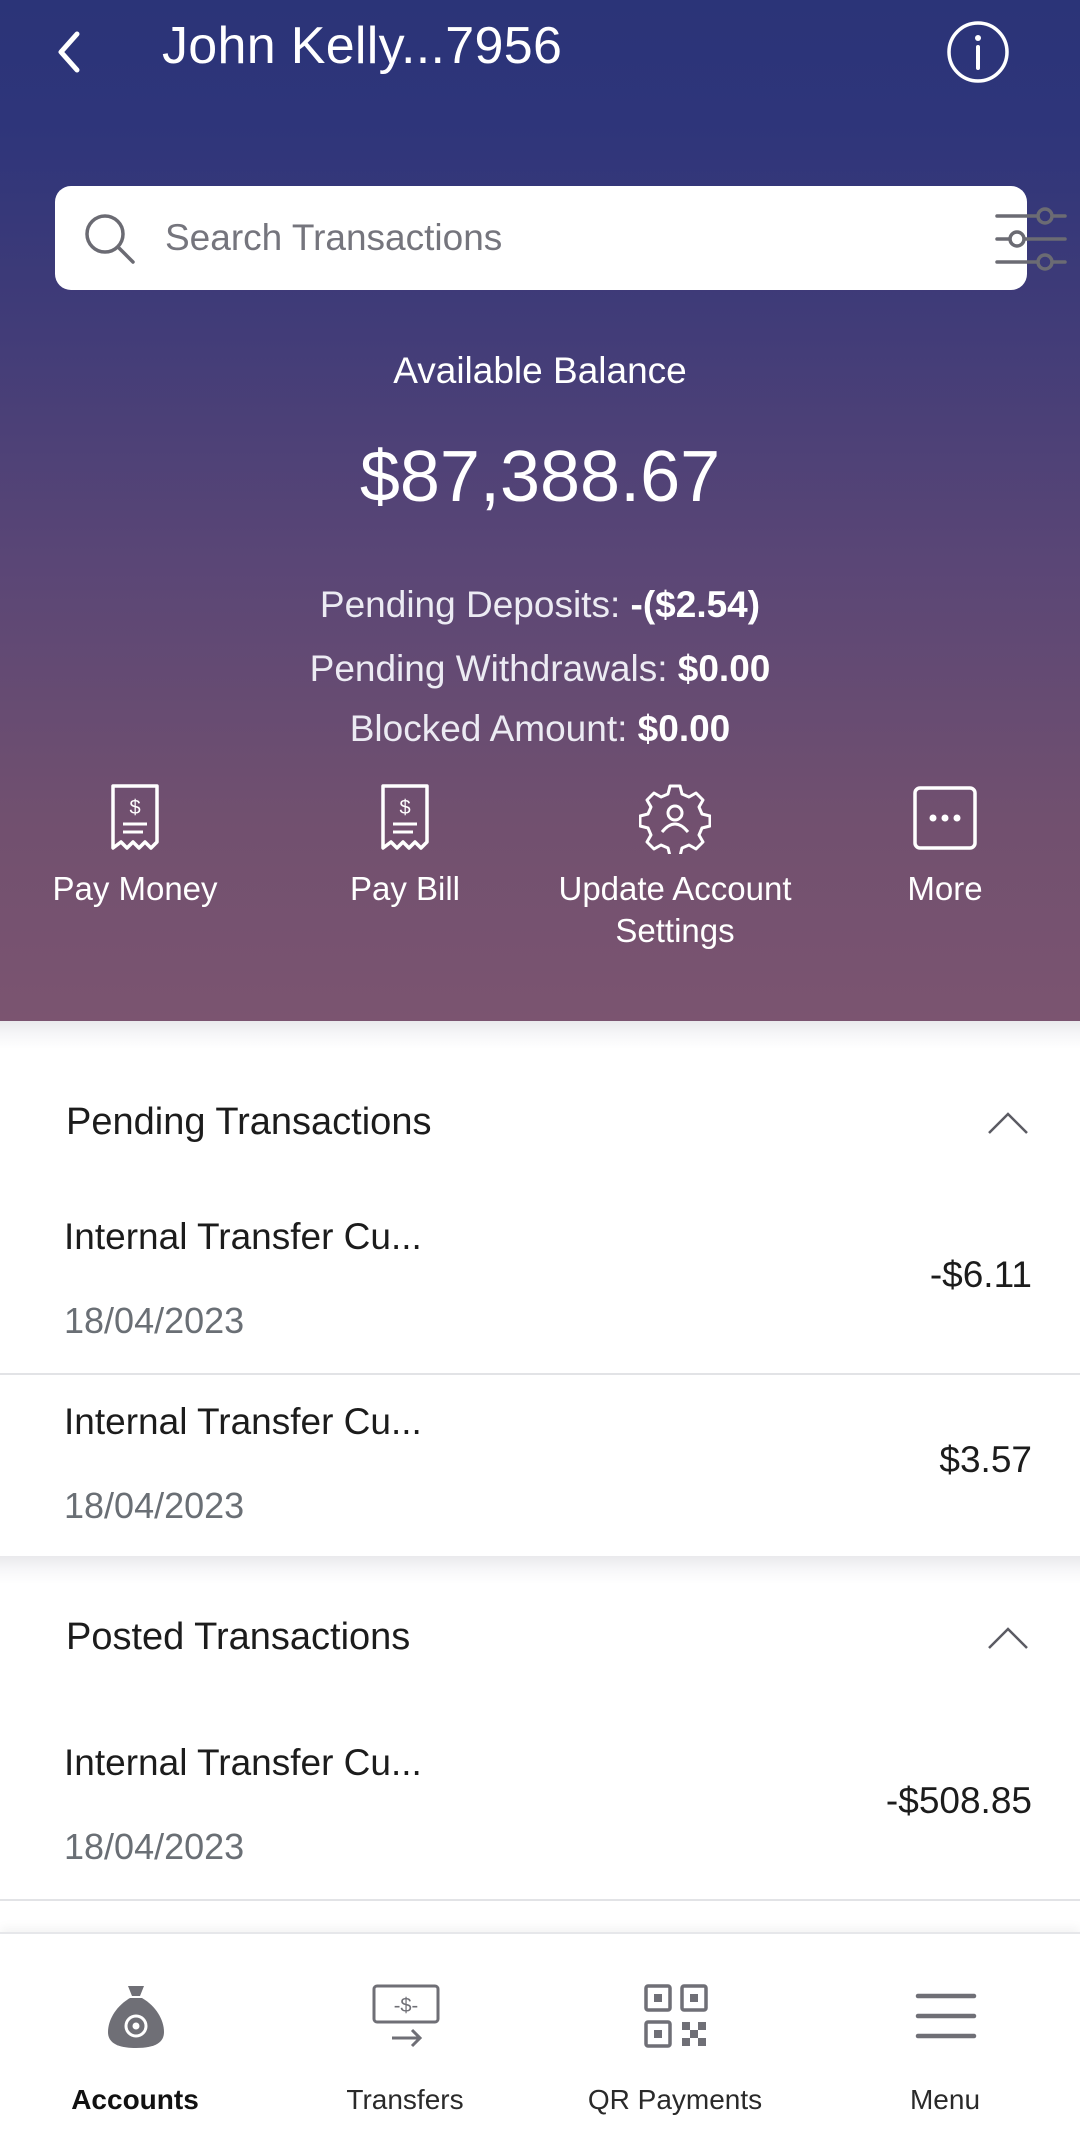  Describe the element at coordinates (135, 2099) in the screenshot. I see `nav-accounts-label: Accounts` at that location.